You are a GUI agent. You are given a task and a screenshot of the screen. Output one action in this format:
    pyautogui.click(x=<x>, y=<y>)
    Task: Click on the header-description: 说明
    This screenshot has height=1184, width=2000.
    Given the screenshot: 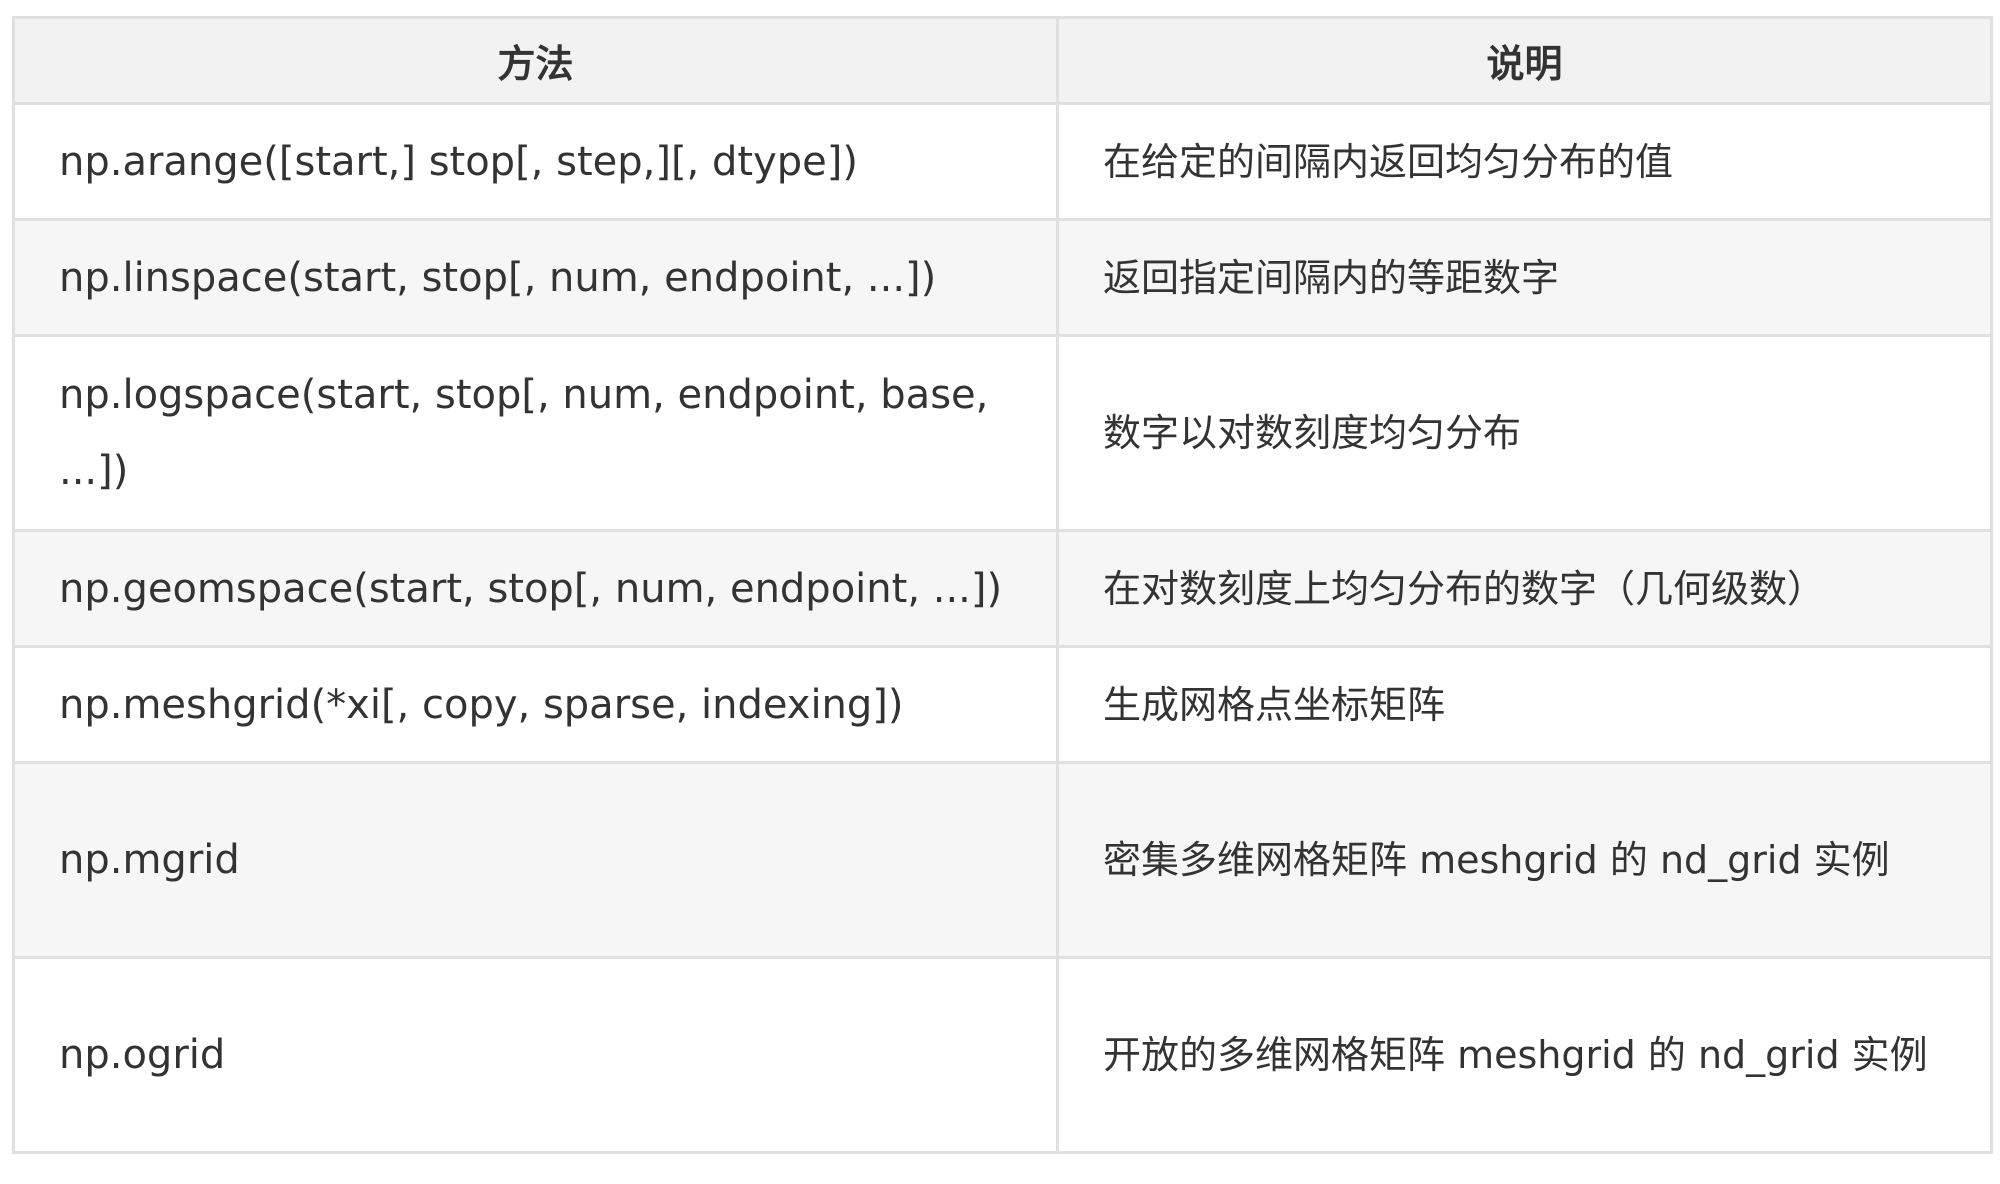 What is the action you would take?
    pyautogui.click(x=1524, y=60)
    